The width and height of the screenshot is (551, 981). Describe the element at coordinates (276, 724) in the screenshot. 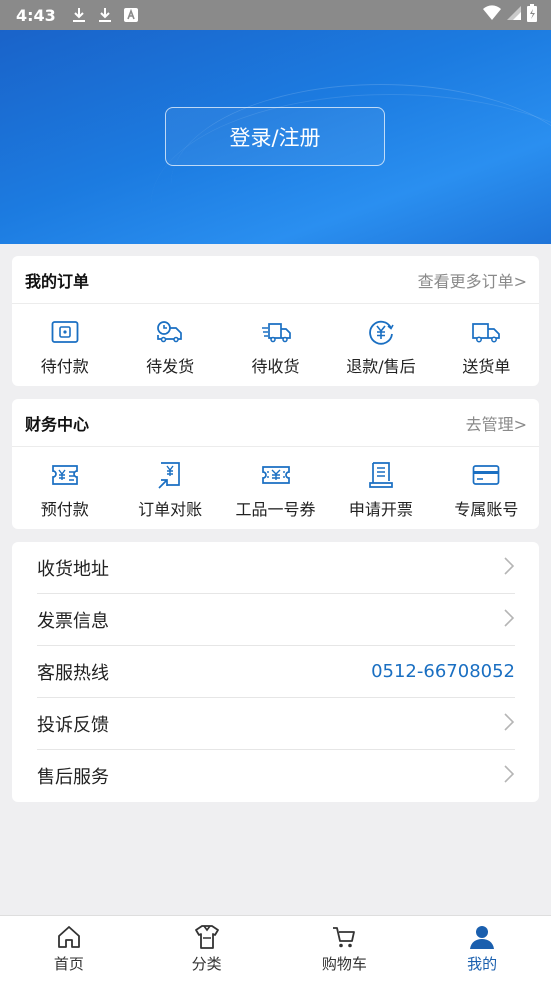

I see `menu-complaint-feedback: 投诉反馈` at that location.